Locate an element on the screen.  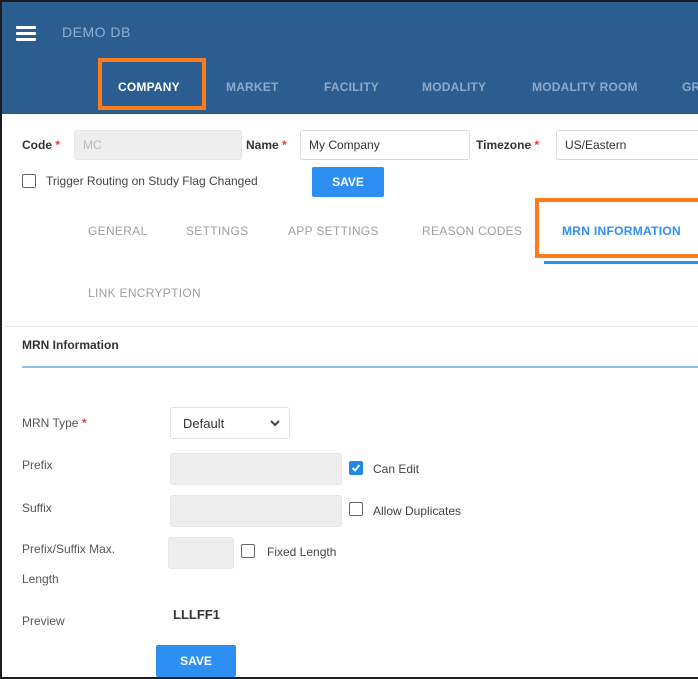
mrn-save-button: SAVE is located at coordinates (196, 661).